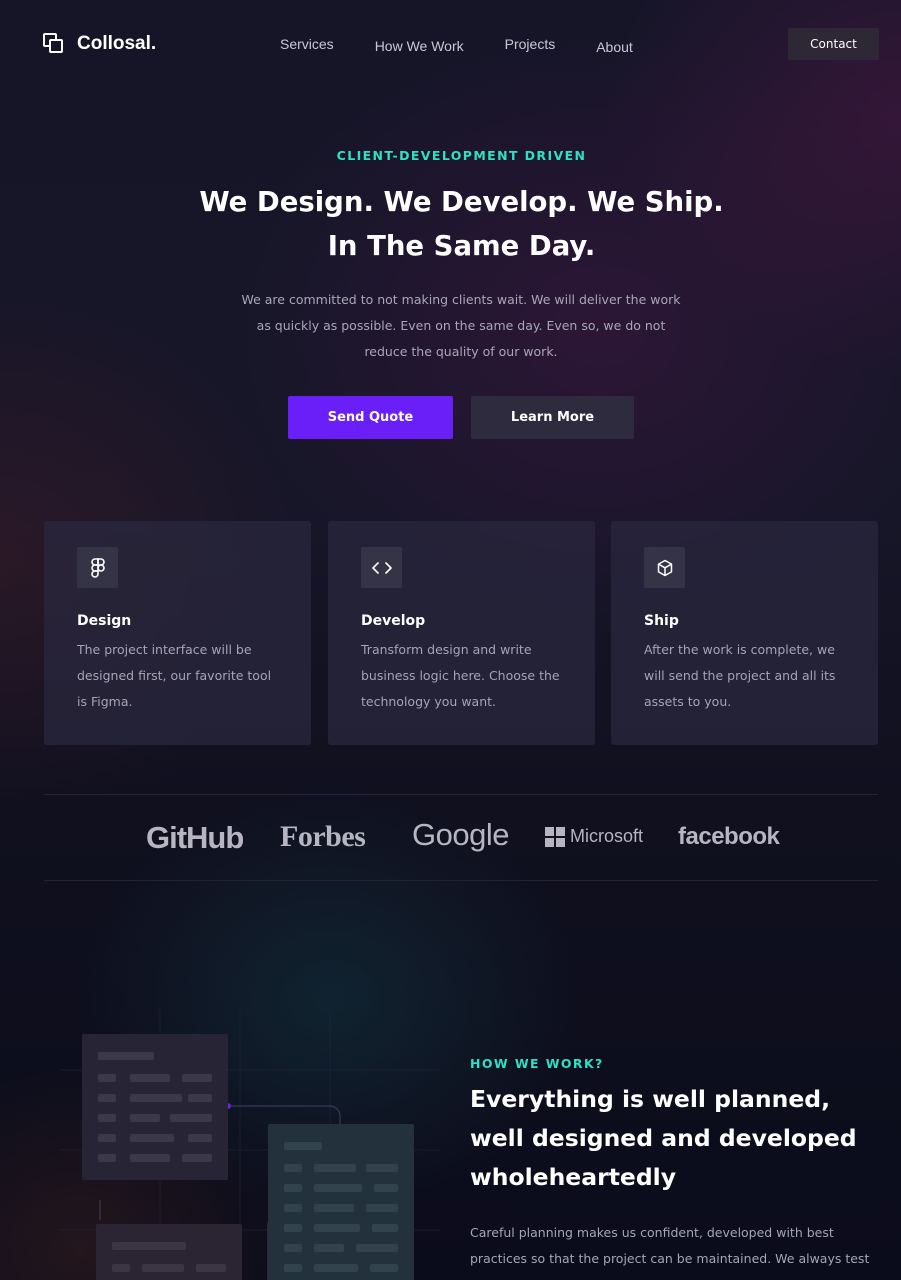  I want to click on brand-logo: Collosal., so click(99, 44).